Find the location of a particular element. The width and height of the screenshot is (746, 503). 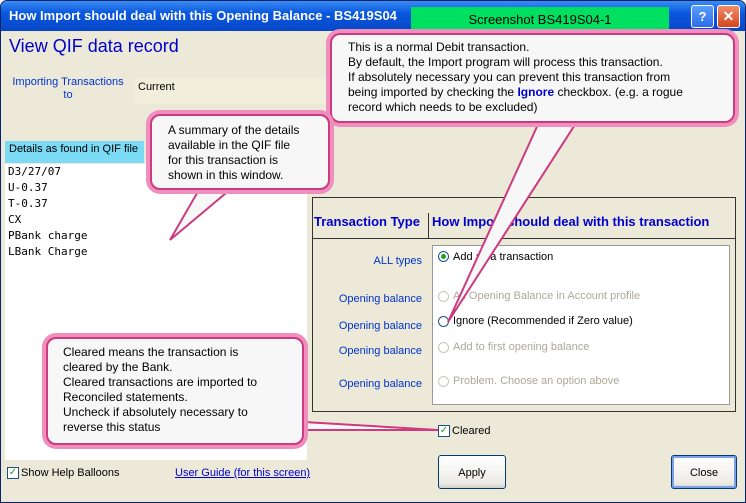

user-guide-link: User Guide (for this screen) is located at coordinates (242, 473).